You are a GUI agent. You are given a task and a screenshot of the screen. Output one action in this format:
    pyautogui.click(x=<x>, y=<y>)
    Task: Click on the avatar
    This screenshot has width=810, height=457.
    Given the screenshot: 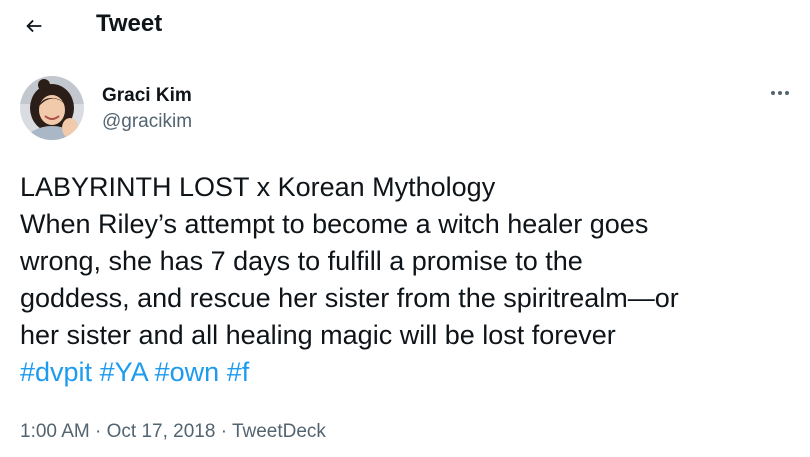 What is the action you would take?
    pyautogui.click(x=52, y=108)
    